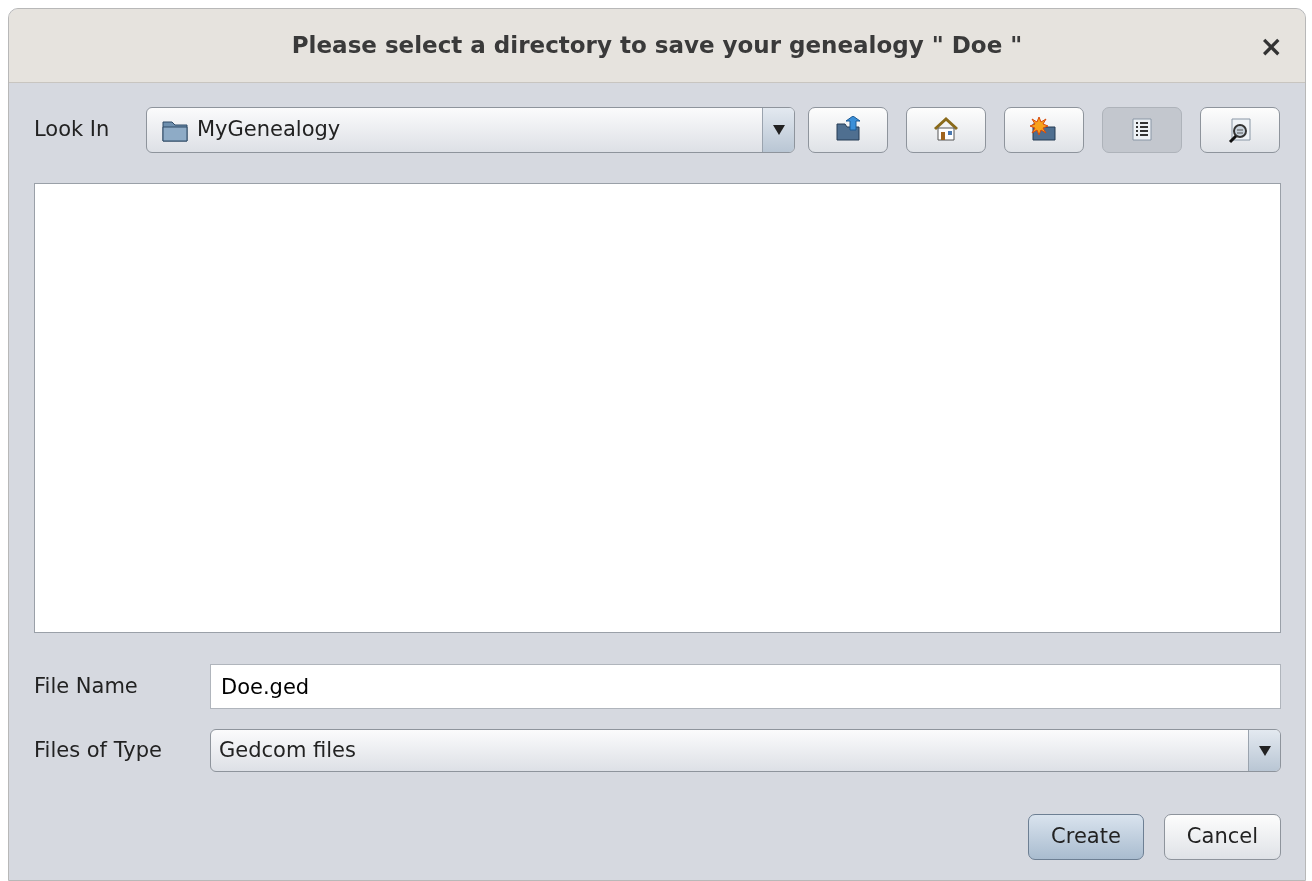 The width and height of the screenshot is (1312, 881). Describe the element at coordinates (86, 686) in the screenshot. I see `file-name-label: File Name` at that location.